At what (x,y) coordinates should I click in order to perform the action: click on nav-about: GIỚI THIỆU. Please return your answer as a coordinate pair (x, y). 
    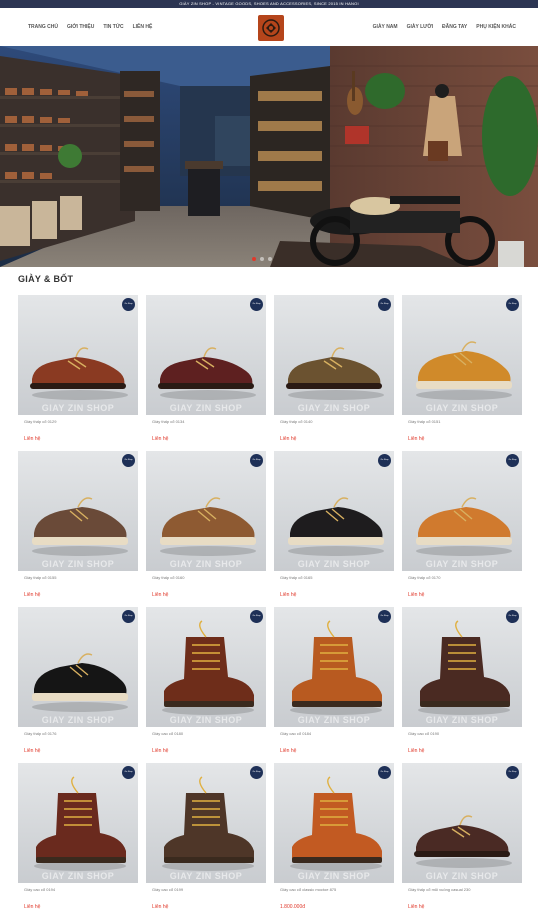
    Looking at the image, I should click on (80, 27).